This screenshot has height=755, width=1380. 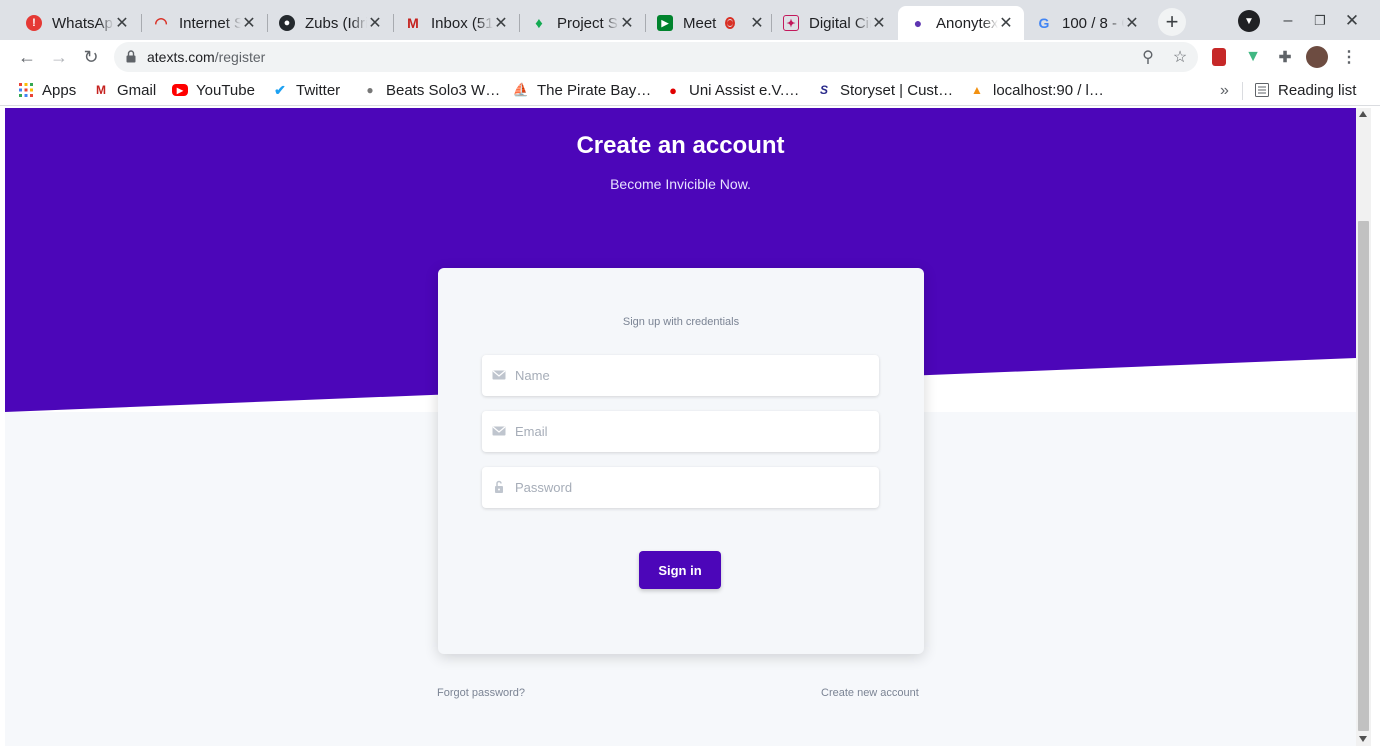 I want to click on vertical-scrollbar, so click(x=1363, y=427).